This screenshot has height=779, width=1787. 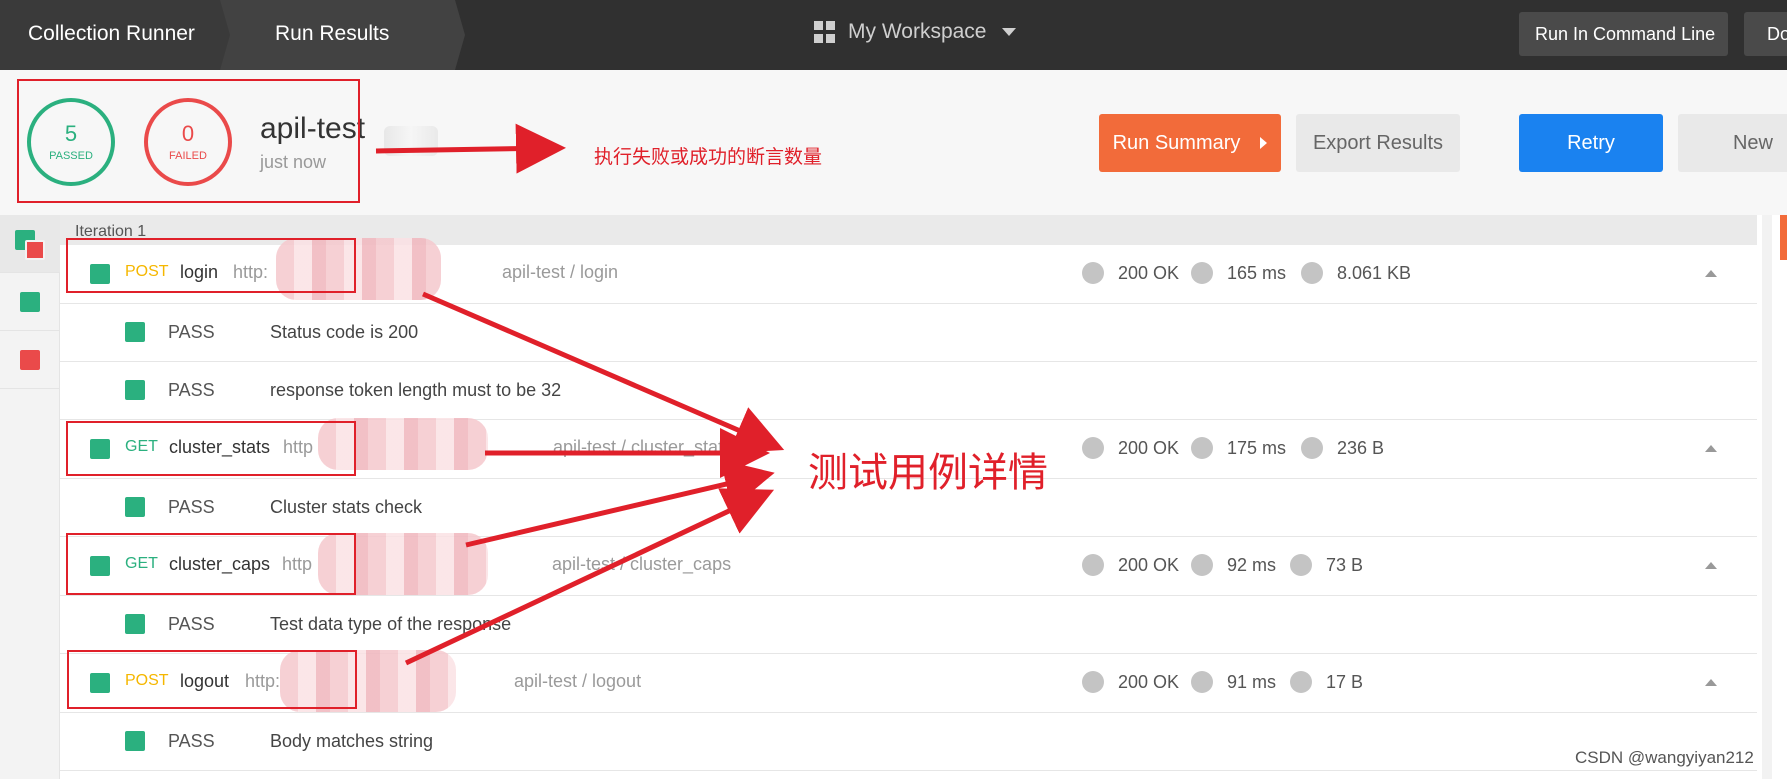 I want to click on assertion-row: PASS Test data type of the response, so click(x=908, y=625).